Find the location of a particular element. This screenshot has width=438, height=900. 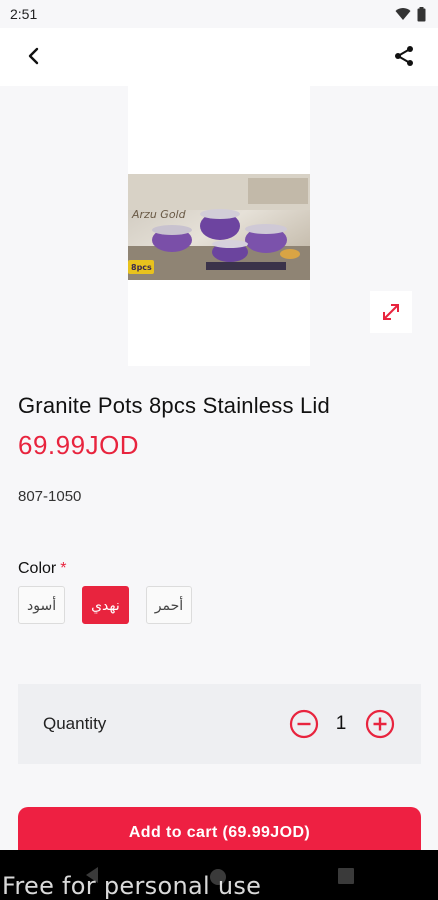

expand-icon is located at coordinates (391, 312).